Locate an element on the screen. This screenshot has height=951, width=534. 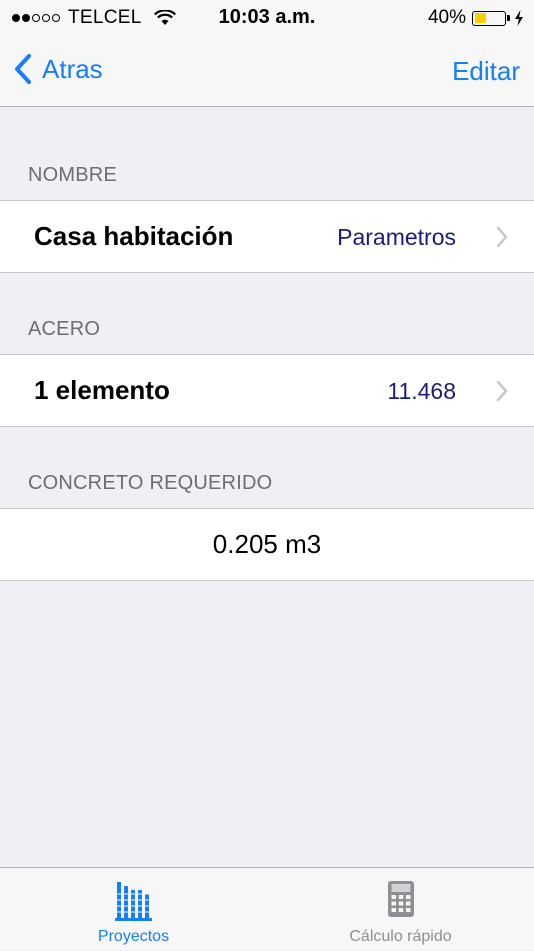
battery-fill is located at coordinates (480, 18).